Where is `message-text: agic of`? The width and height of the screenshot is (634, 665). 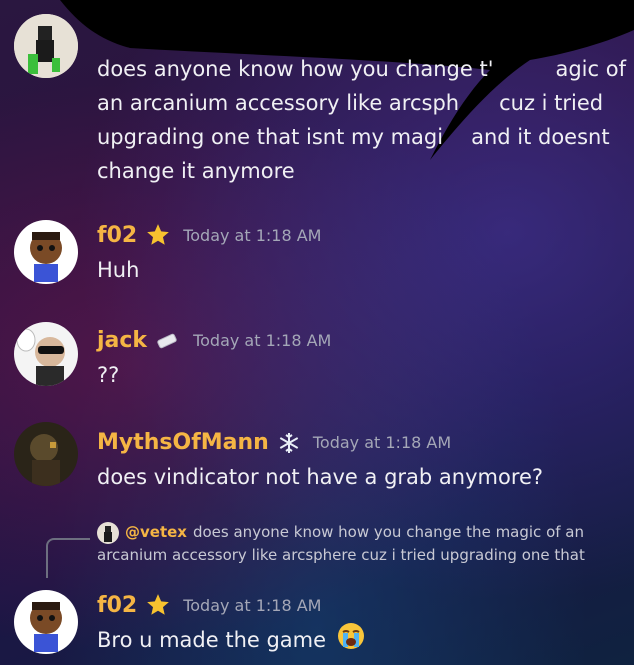
message-text: agic of is located at coordinates (590, 69).